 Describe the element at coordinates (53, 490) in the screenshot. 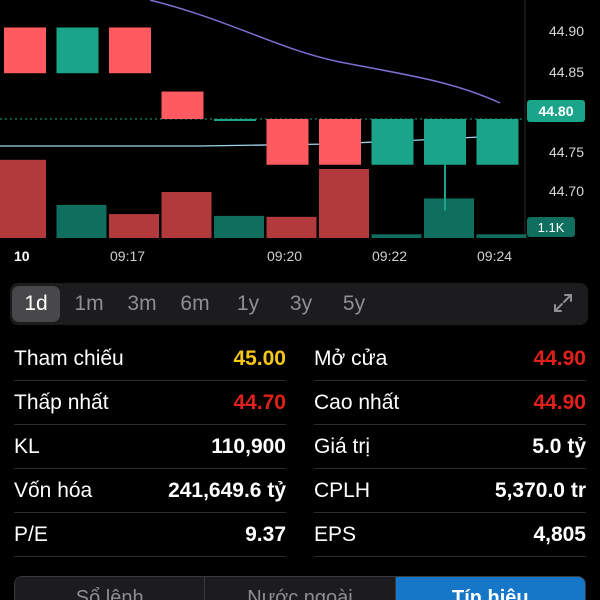

I see `stat-label: Vốn hóa` at that location.